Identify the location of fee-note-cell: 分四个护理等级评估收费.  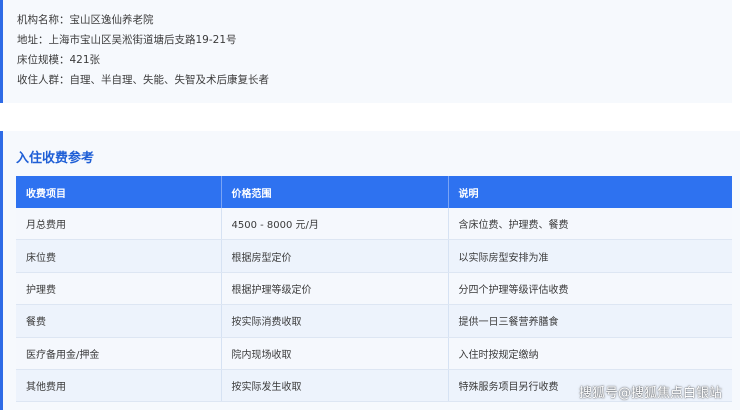
(590, 289).